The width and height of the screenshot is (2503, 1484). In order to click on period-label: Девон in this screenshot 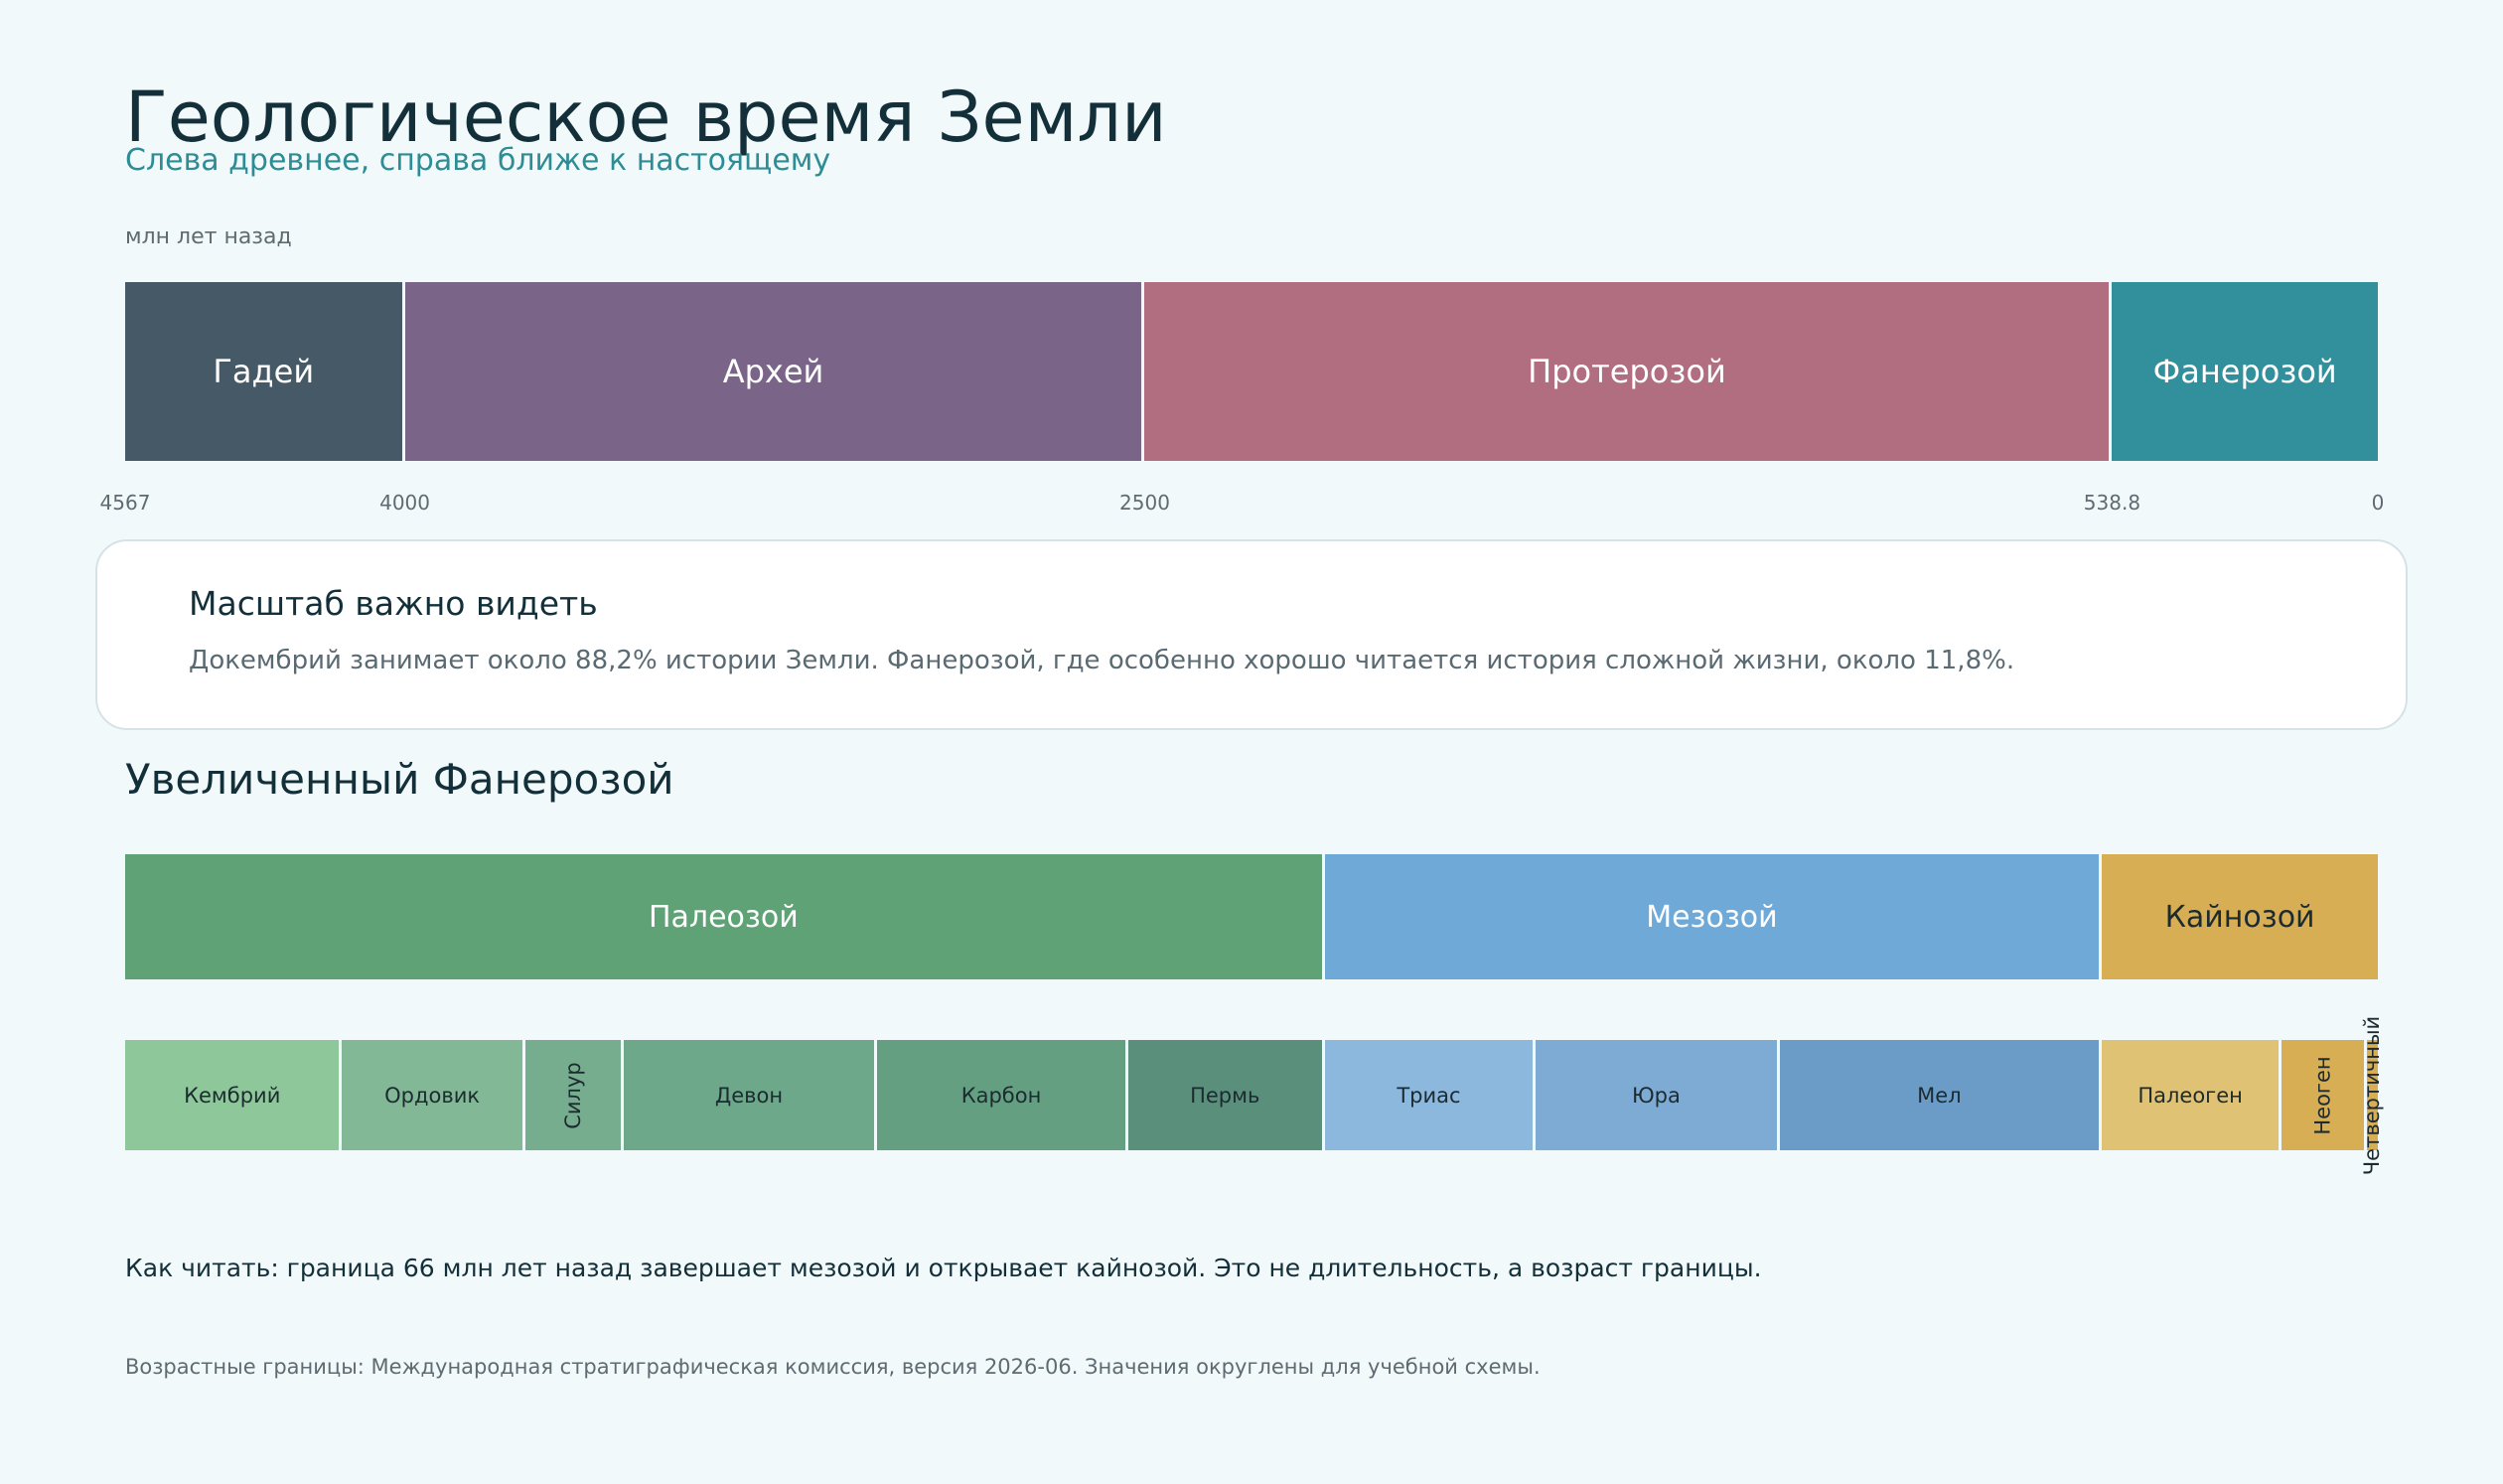, I will do `click(749, 1095)`.